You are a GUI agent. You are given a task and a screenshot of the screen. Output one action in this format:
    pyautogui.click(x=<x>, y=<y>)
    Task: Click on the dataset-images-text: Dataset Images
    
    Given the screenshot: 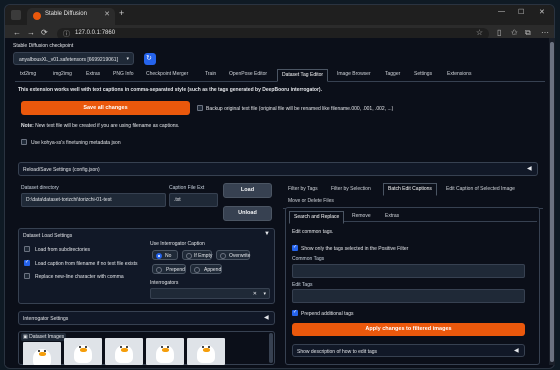 What is the action you would take?
    pyautogui.click(x=47, y=337)
    